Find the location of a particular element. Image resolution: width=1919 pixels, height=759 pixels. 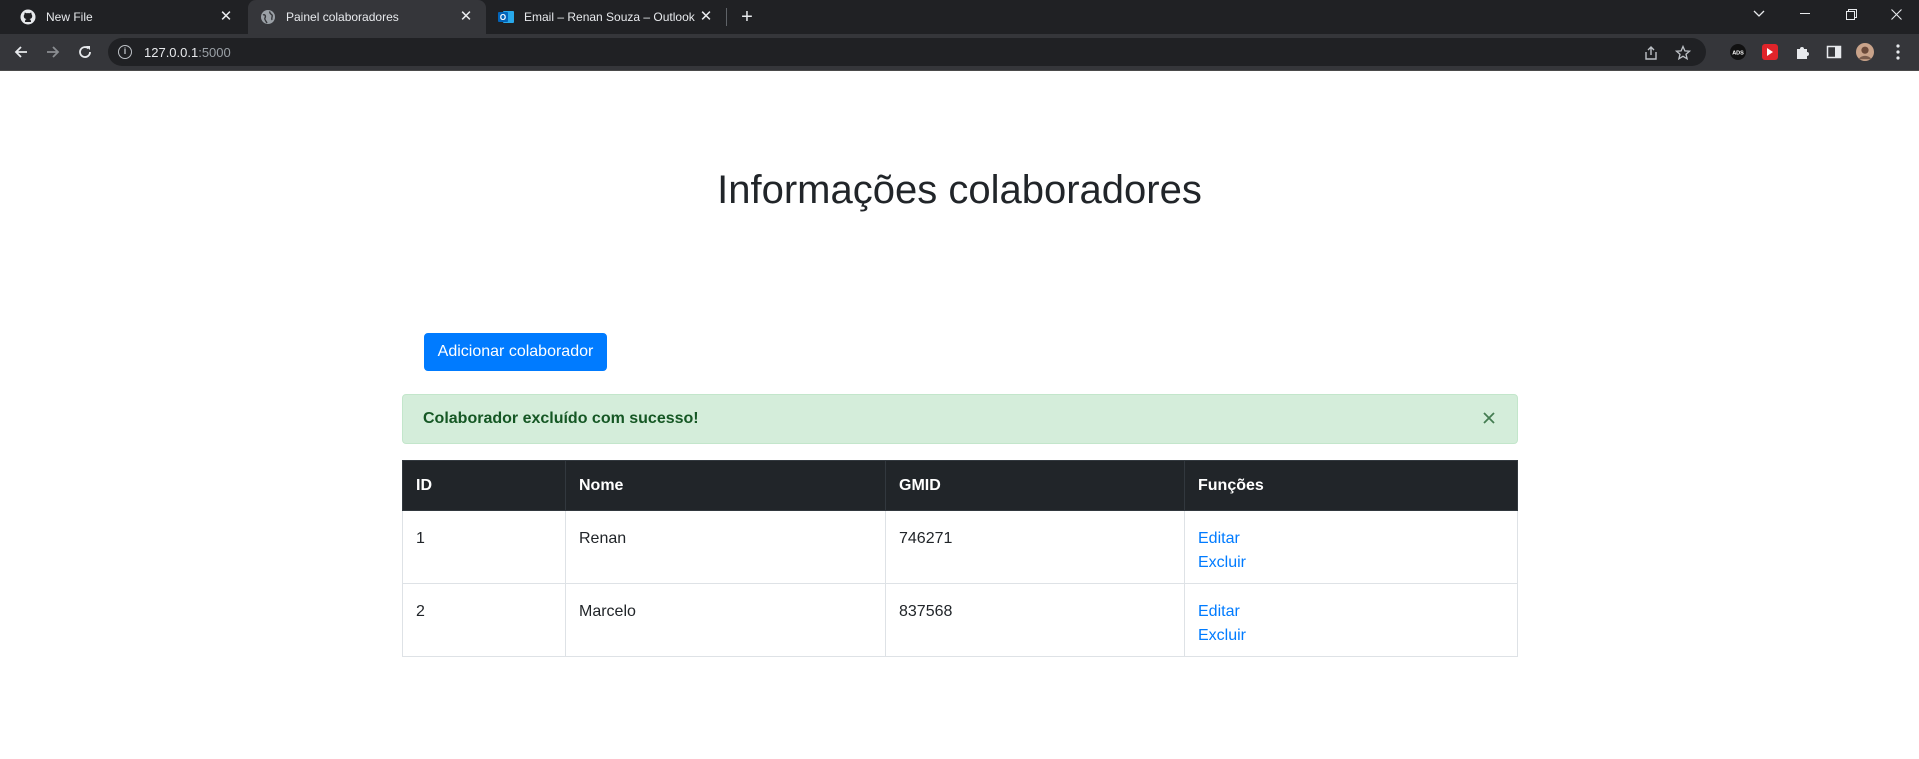

column-header-id: ID is located at coordinates (484, 485).